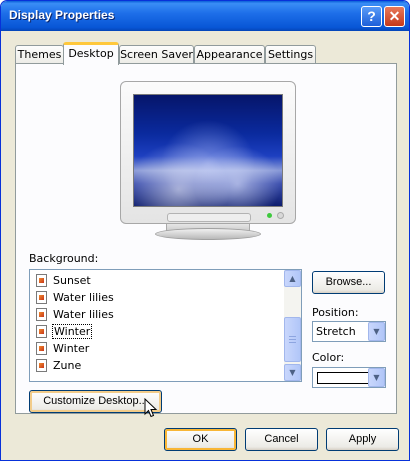 This screenshot has width=410, height=461. I want to click on scroll-thumb, so click(292, 339).